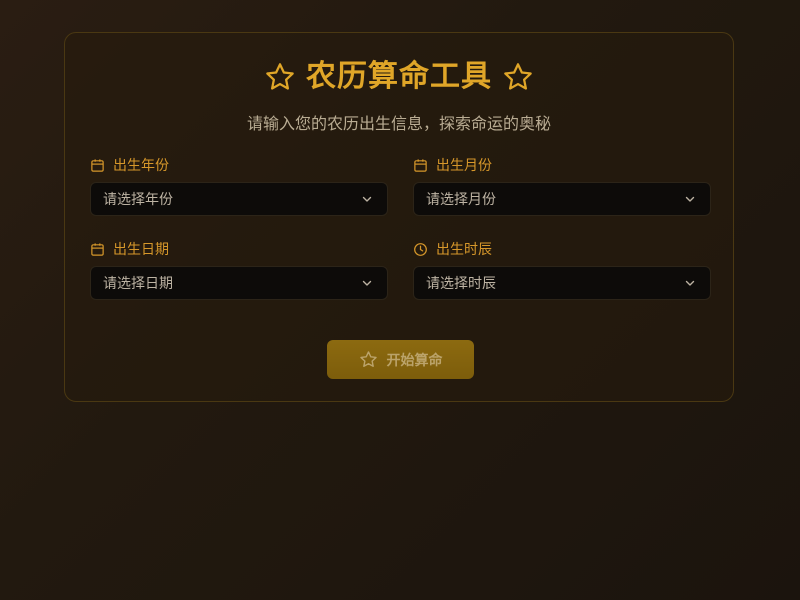 The width and height of the screenshot is (800, 600). I want to click on page-title: 农历算命工具, so click(399, 76).